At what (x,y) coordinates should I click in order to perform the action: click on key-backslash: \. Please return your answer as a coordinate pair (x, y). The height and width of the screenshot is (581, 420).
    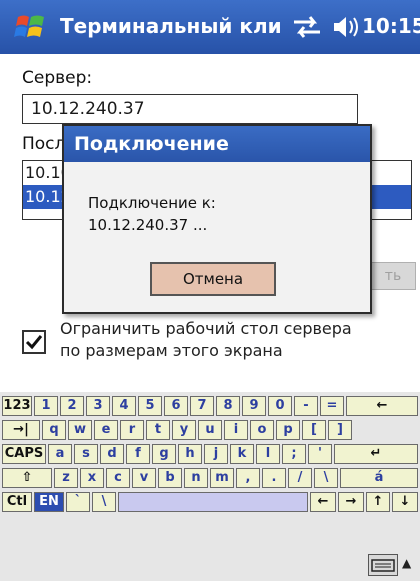
    Looking at the image, I should click on (326, 478).